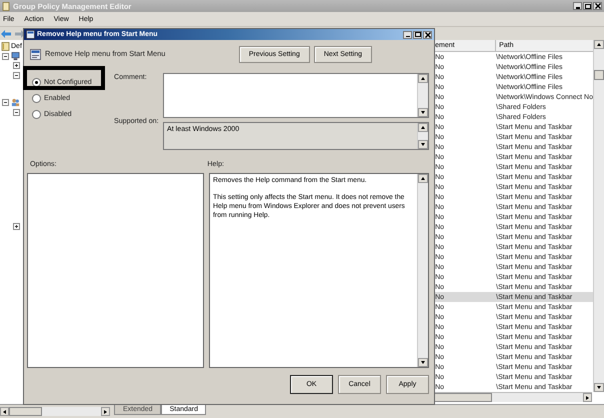 This screenshot has width=604, height=418. I want to click on policy-icon, so click(30, 34).